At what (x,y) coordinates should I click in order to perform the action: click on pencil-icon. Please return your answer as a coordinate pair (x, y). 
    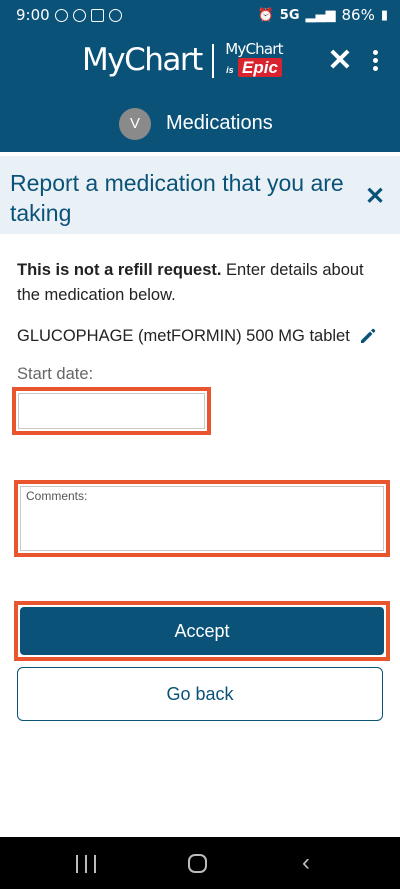
    Looking at the image, I should click on (368, 336).